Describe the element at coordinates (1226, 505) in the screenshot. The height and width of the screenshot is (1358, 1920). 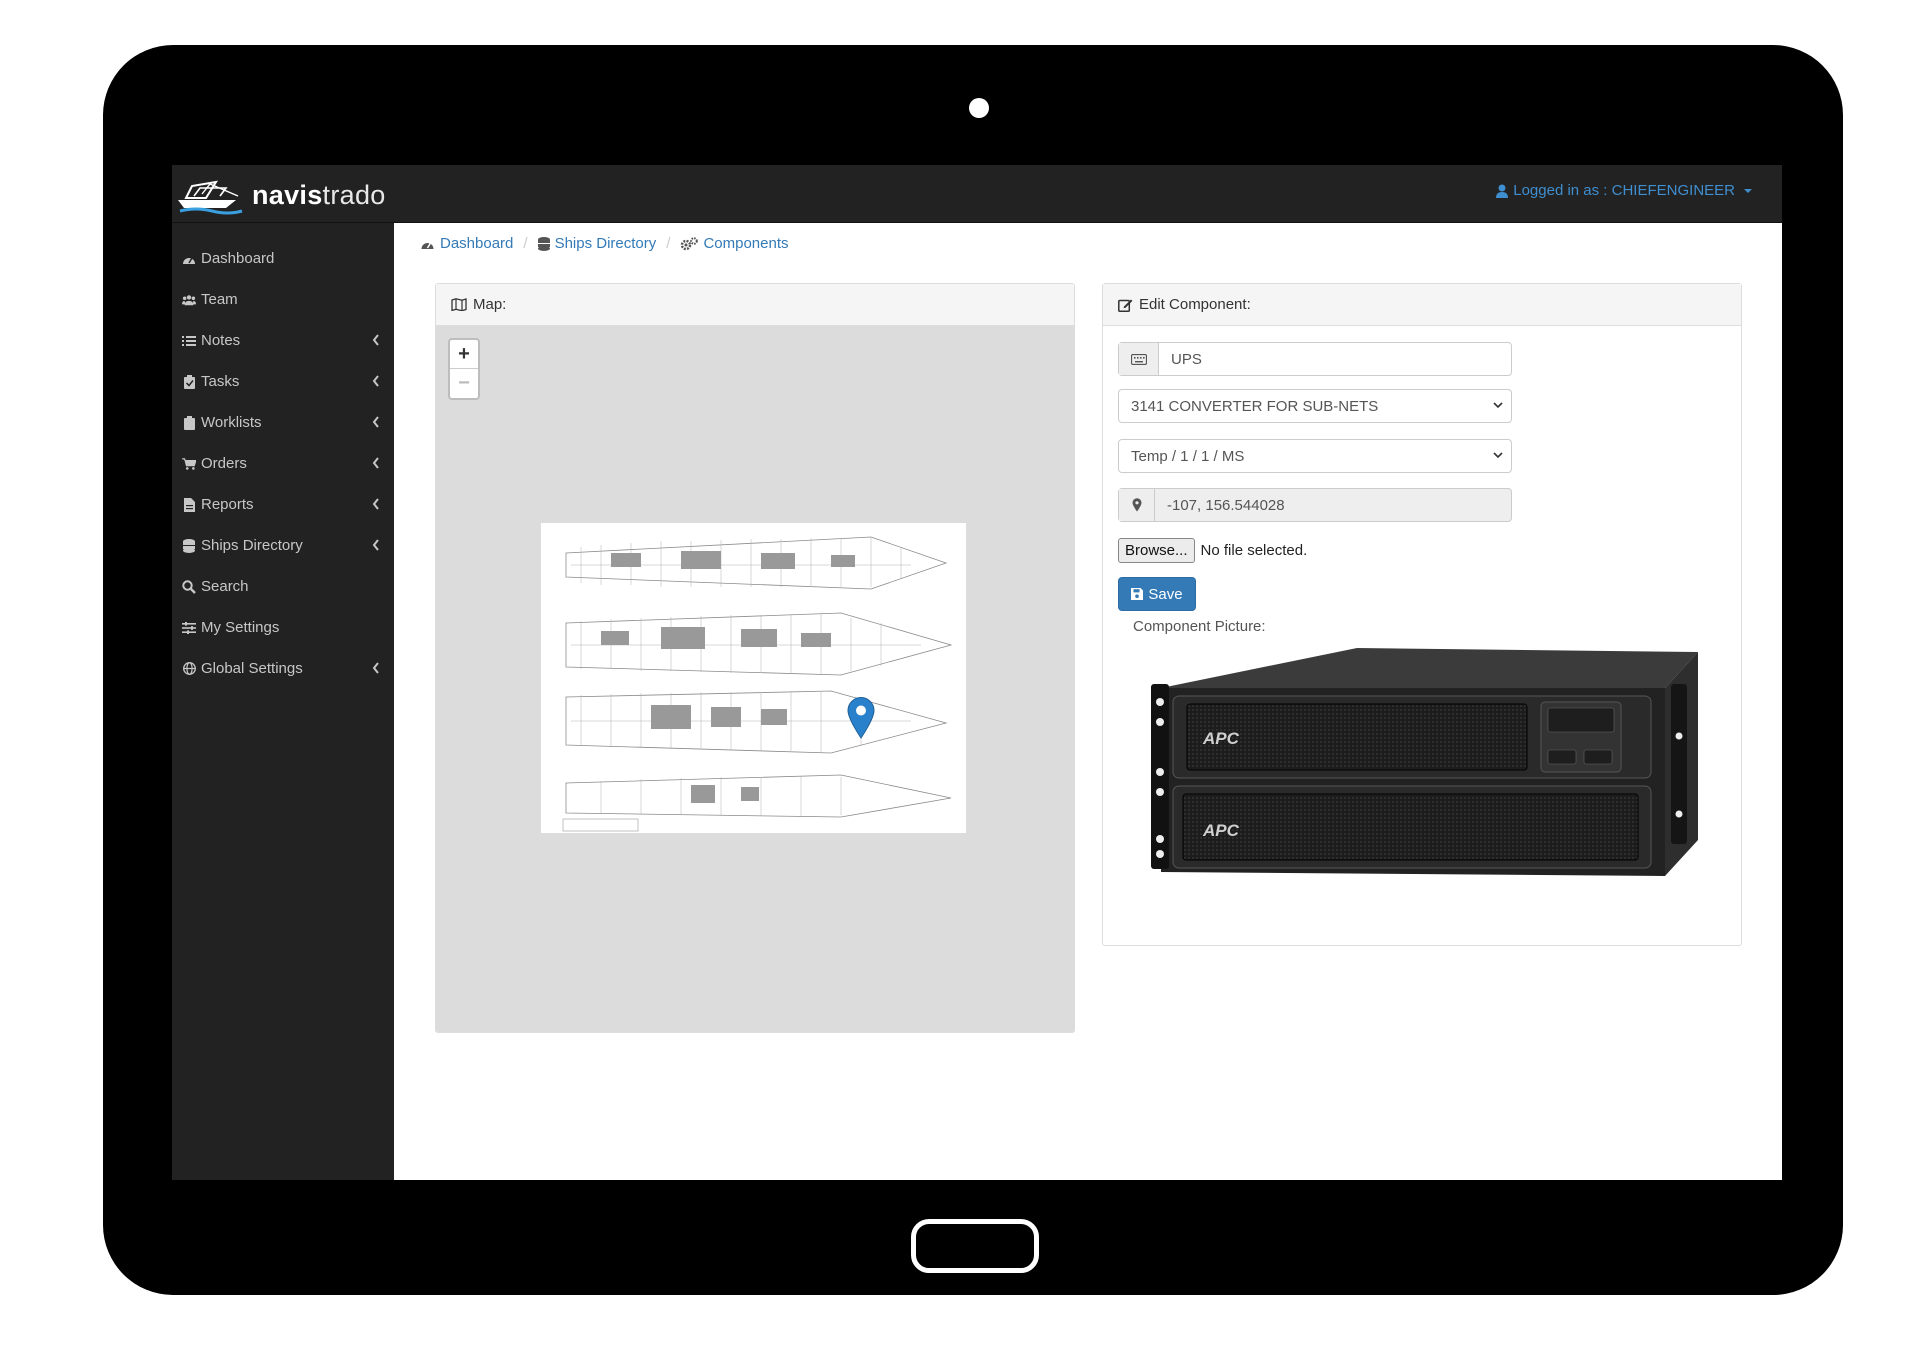
I see `coordinates-value: -107, 156.544028` at that location.